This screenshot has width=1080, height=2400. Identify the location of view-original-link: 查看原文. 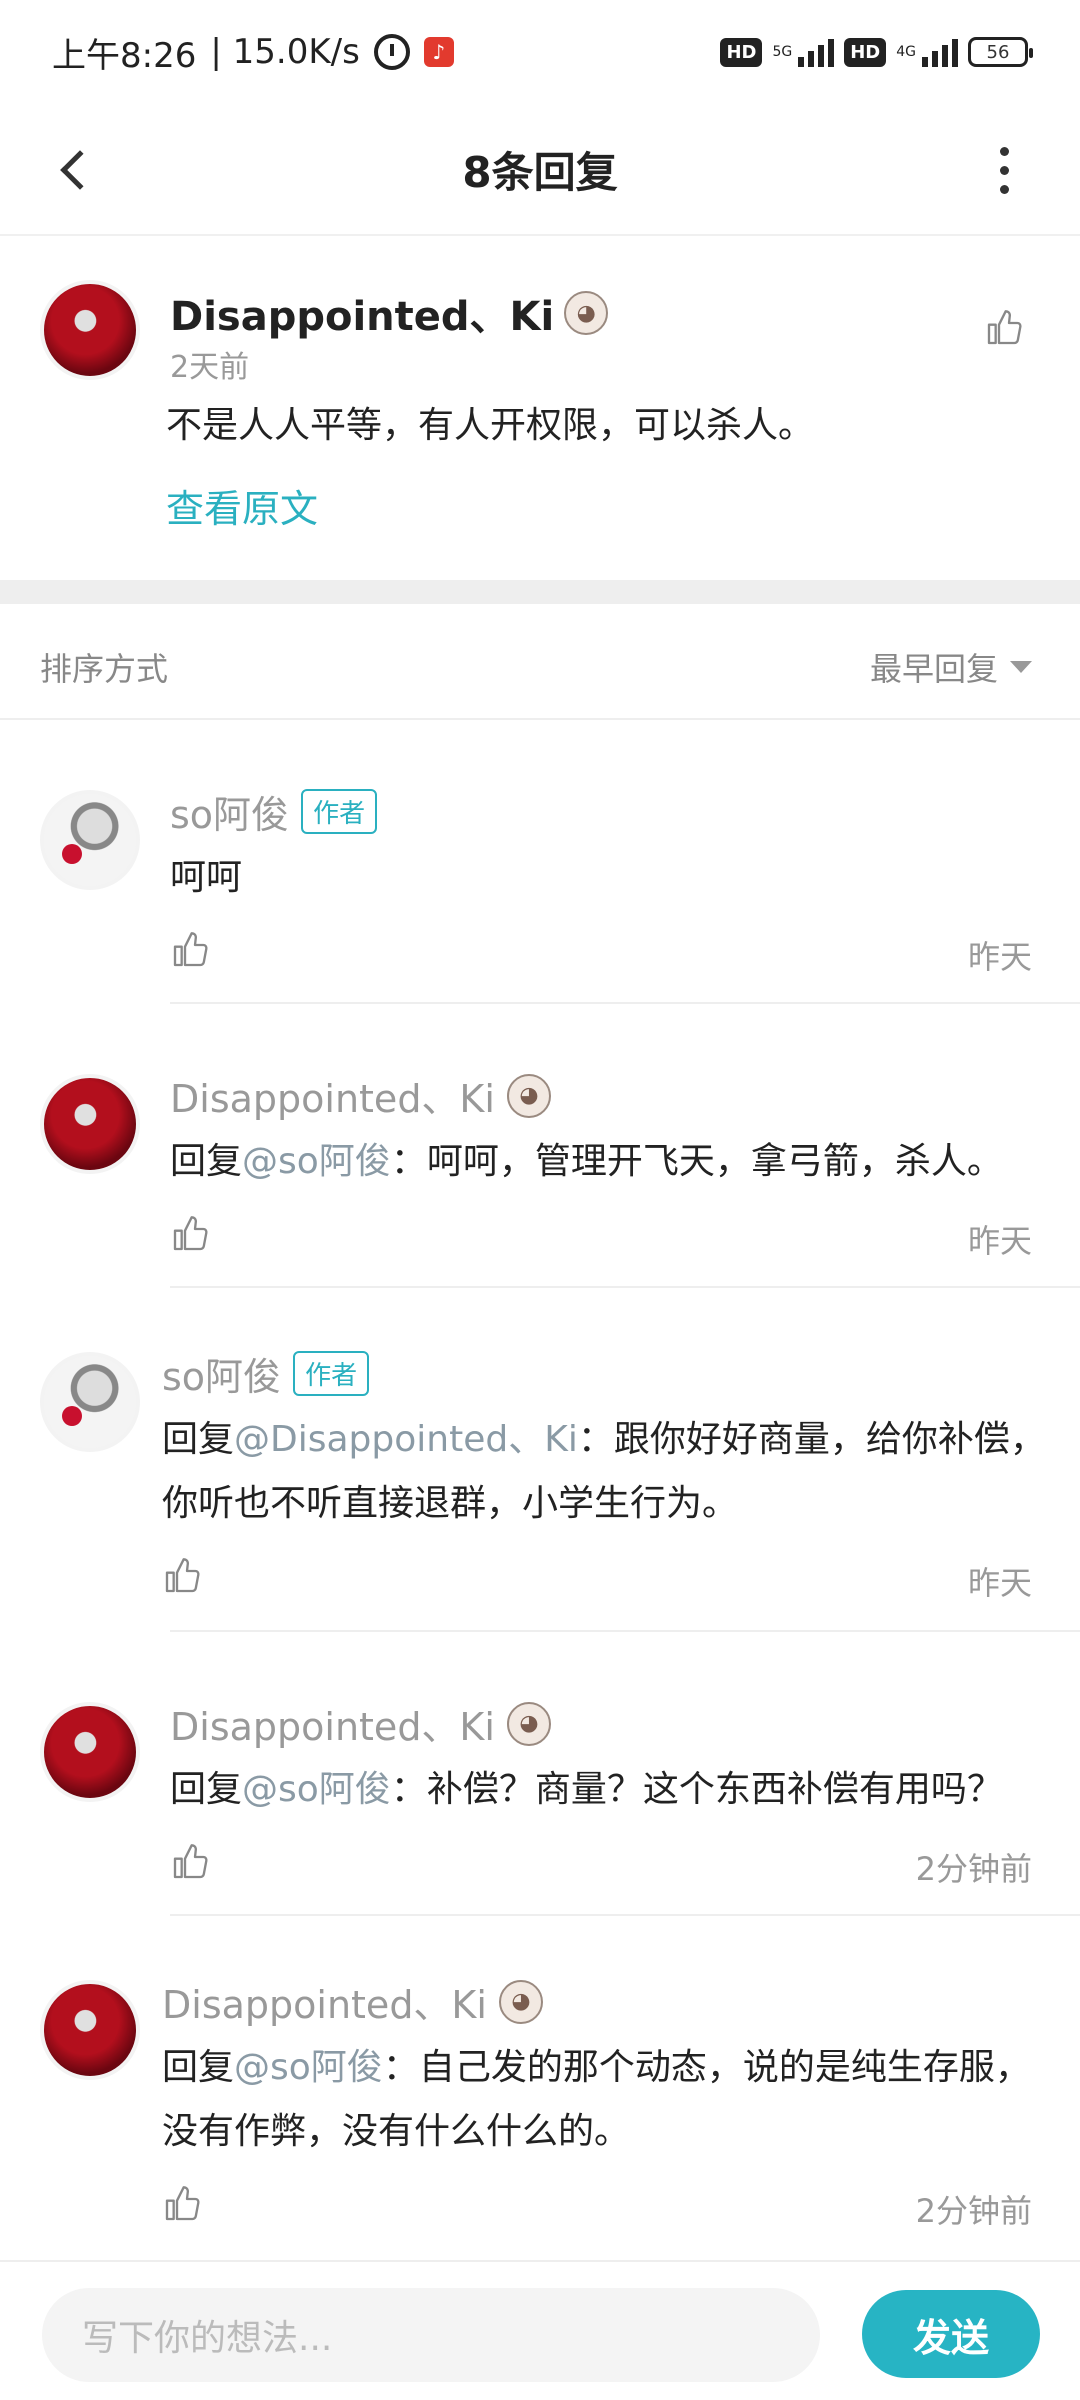
(242, 505).